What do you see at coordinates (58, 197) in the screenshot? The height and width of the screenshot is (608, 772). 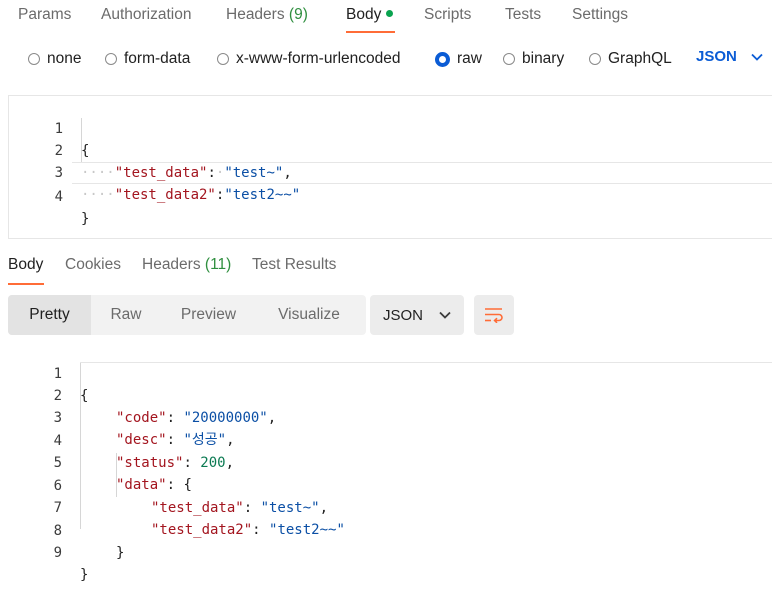 I see `line-number: 4` at bounding box center [58, 197].